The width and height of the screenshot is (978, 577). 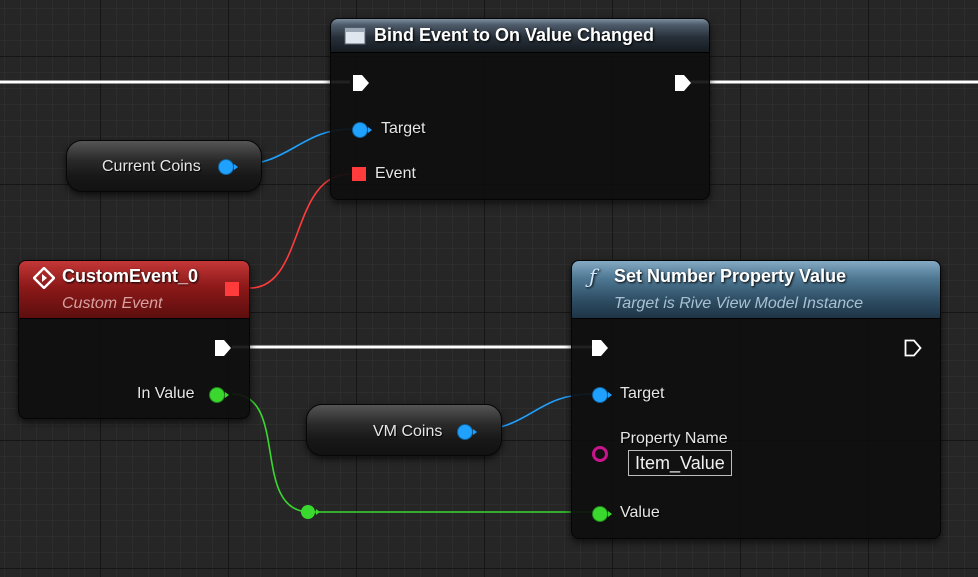 I want to click on event-diamond-icon, so click(x=44, y=278).